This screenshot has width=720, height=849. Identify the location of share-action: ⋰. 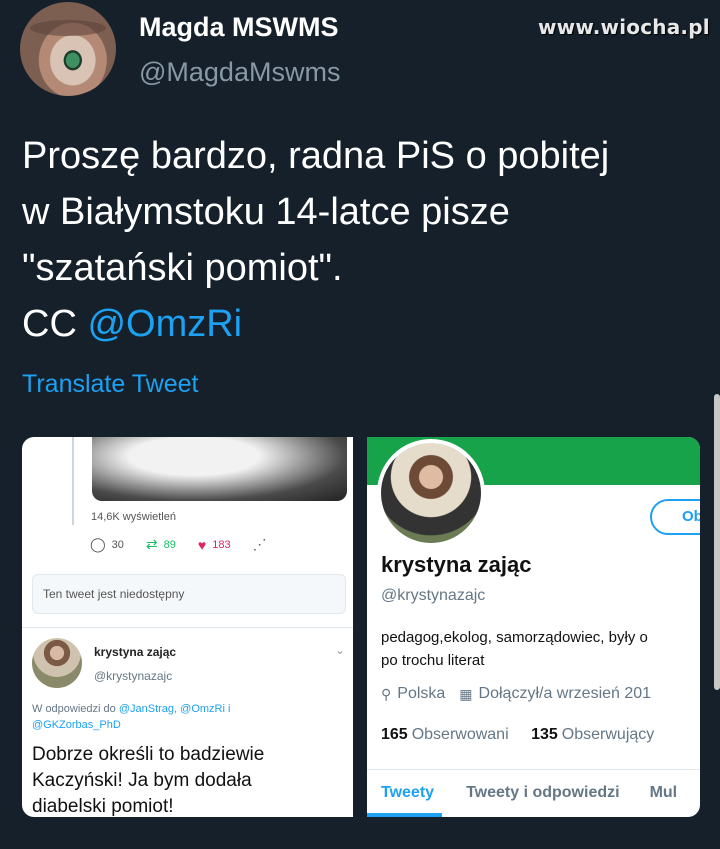
(263, 544).